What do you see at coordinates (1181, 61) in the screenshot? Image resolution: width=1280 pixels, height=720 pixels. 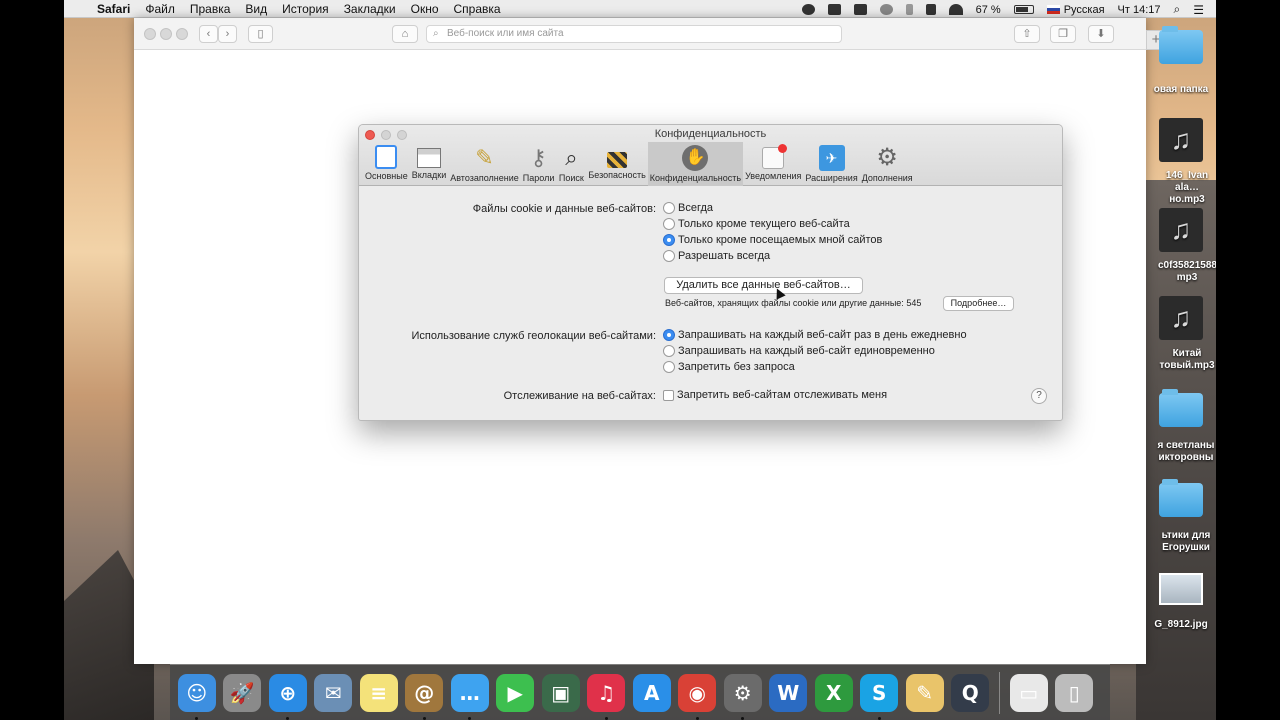 I see `desktop-folder: овая папка` at bounding box center [1181, 61].